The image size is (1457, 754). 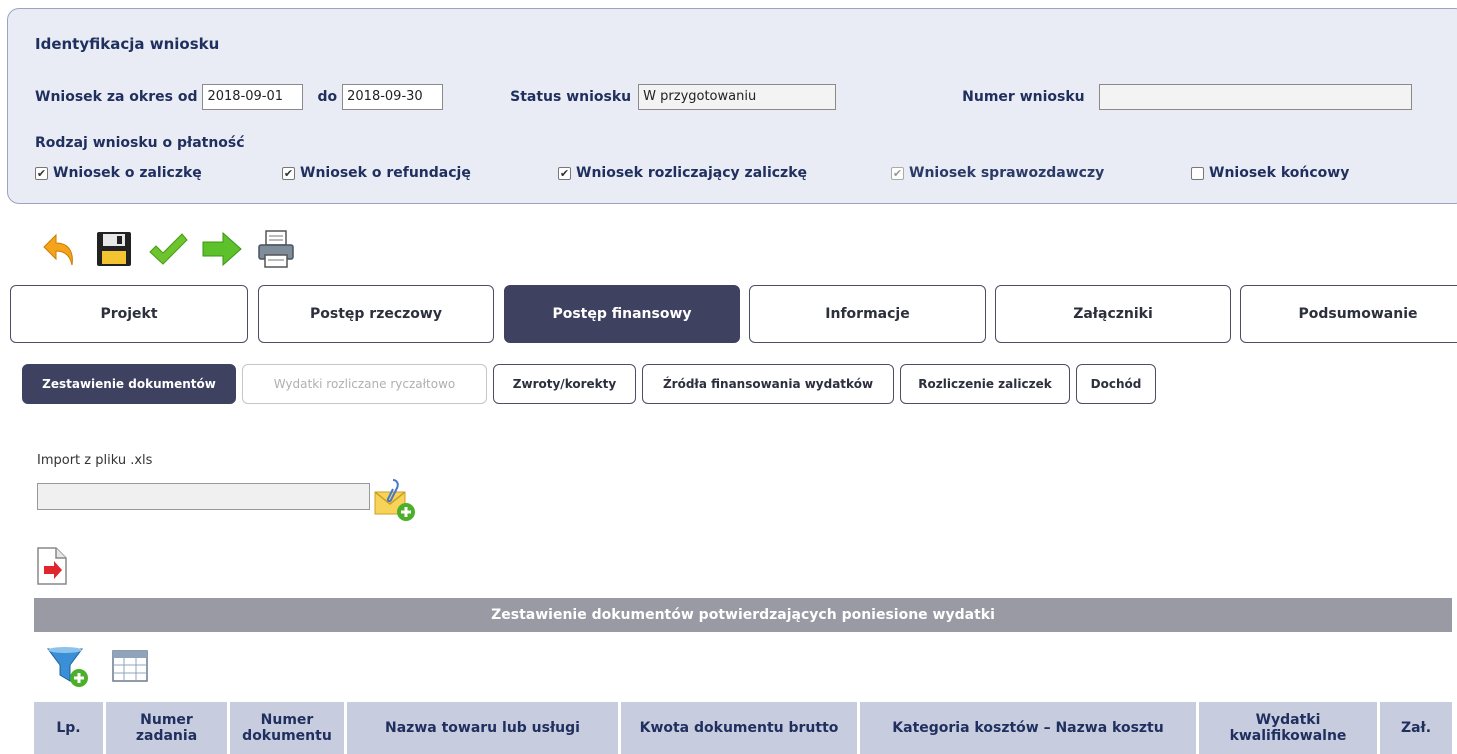 I want to click on checkbox-sprawozdawczy: ✔ Wniosek sprawozdawczy, so click(x=997, y=173).